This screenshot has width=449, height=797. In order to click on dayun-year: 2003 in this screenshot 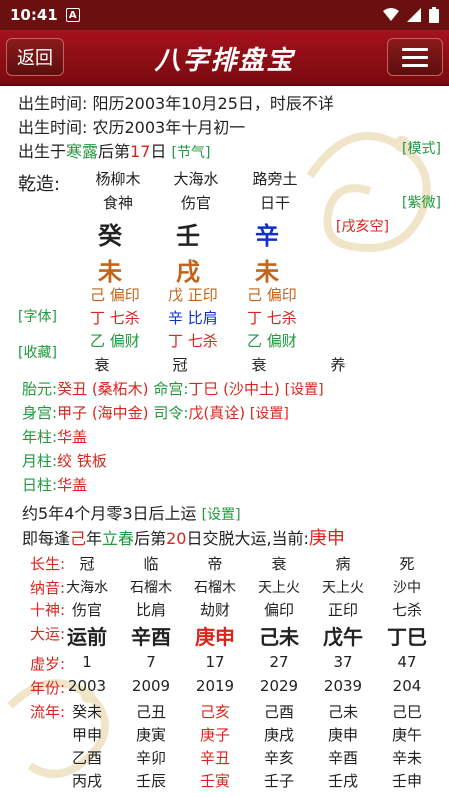, I will do `click(87, 686)`.